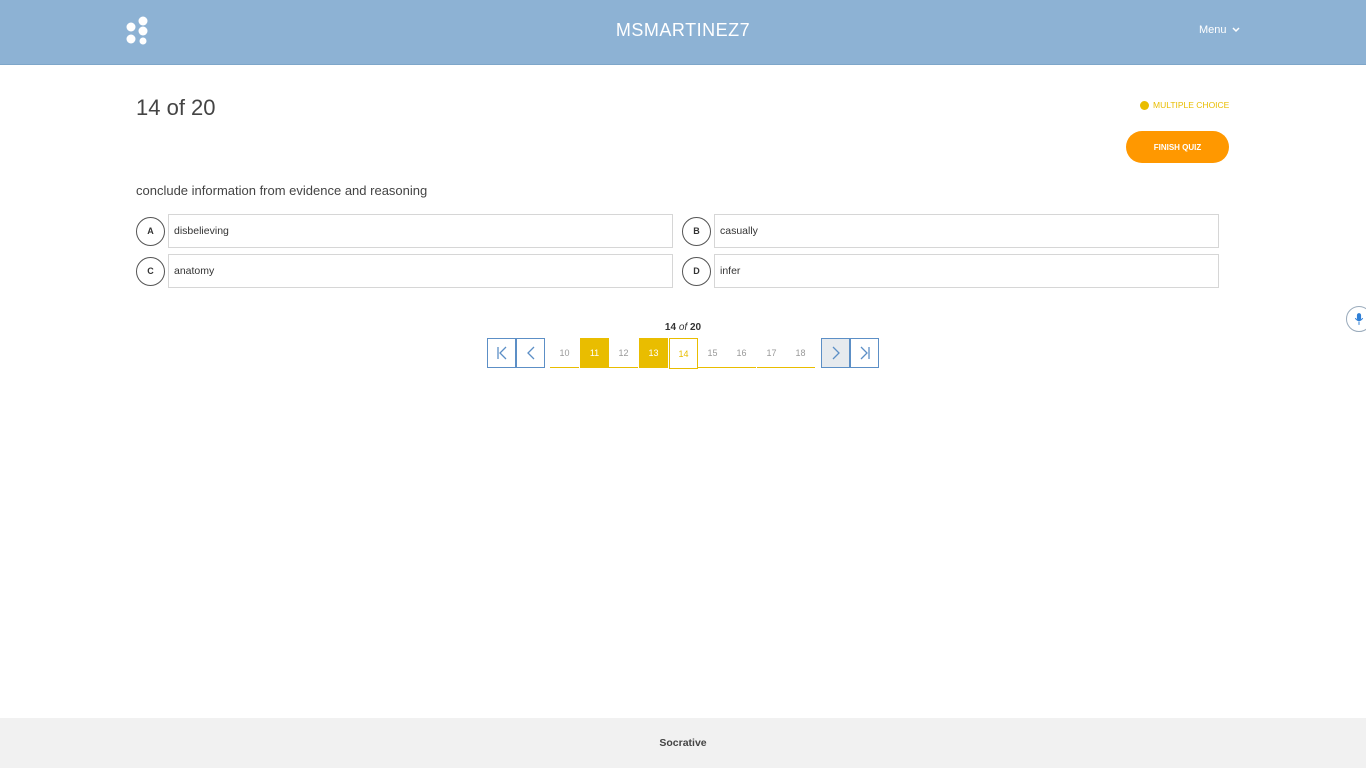 This screenshot has height=768, width=1366. What do you see at coordinates (771, 353) in the screenshot?
I see `page-number-17: 17` at bounding box center [771, 353].